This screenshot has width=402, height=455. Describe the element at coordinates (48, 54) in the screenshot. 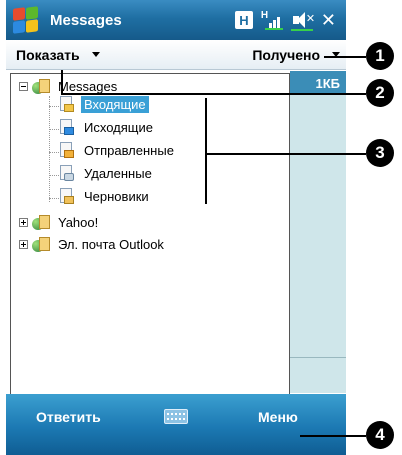

I see `show-dropdown-label: Показать` at that location.